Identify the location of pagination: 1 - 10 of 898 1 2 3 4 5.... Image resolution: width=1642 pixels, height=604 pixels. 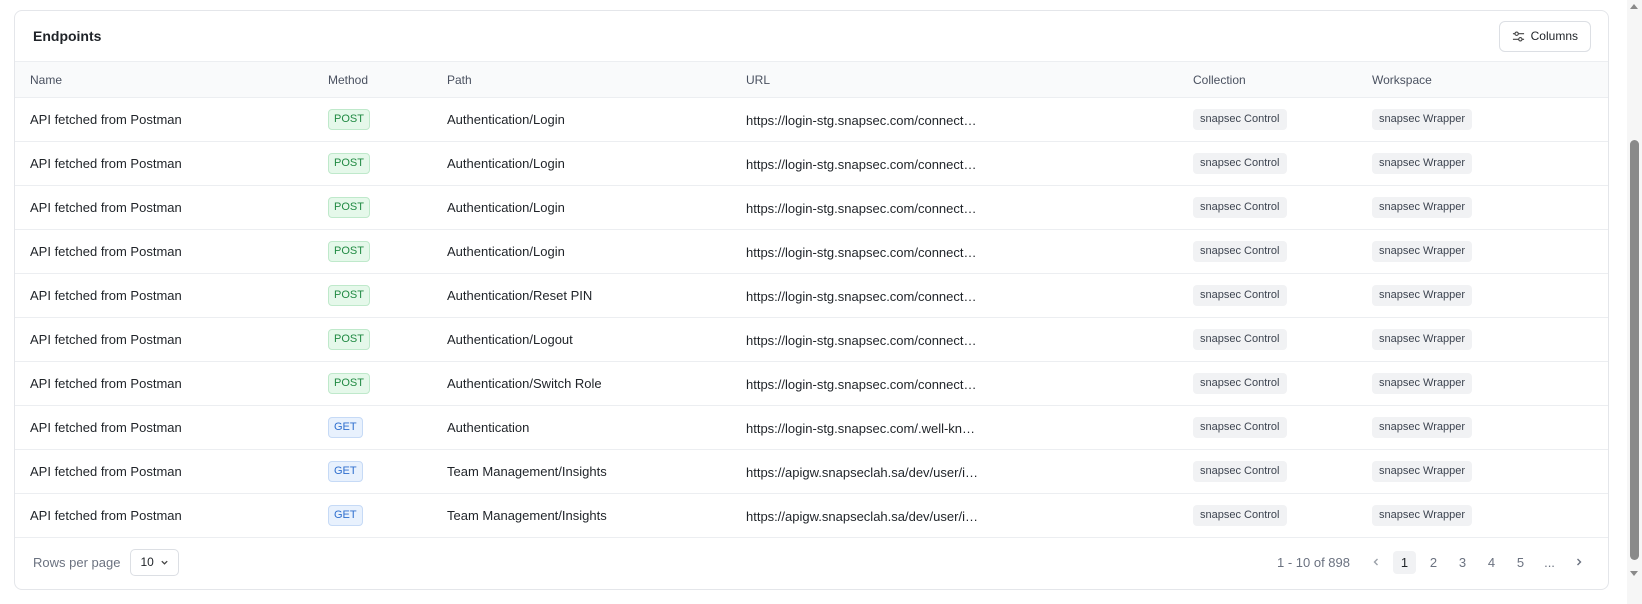
(1433, 562).